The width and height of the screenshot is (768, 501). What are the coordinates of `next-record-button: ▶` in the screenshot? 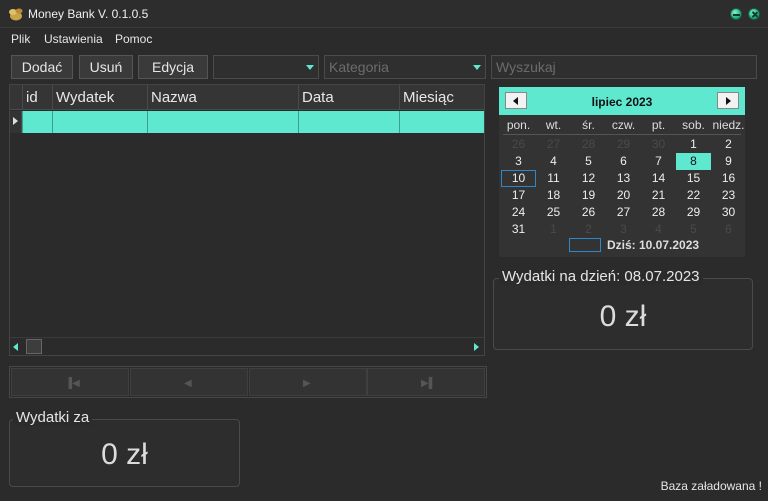 It's located at (308, 382).